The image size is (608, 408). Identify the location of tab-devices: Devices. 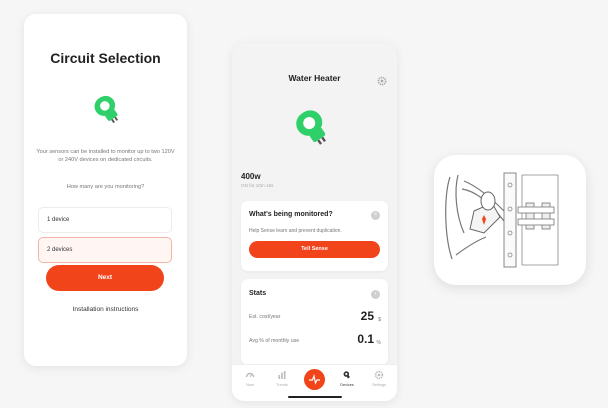
(347, 378).